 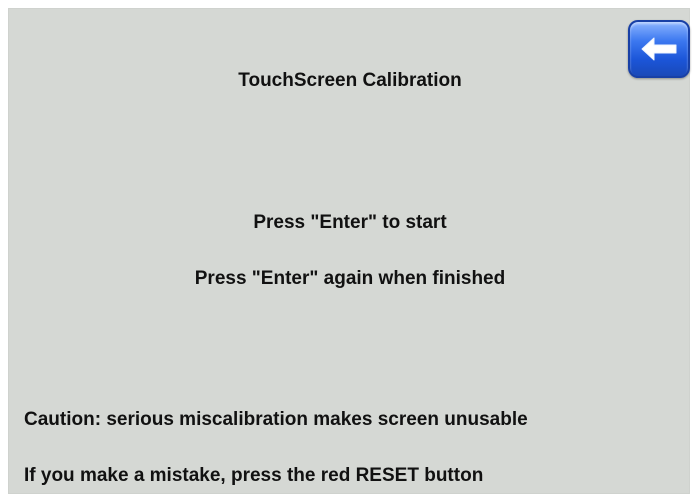 What do you see at coordinates (350, 80) in the screenshot?
I see `page-title: TouchScreen Calibration` at bounding box center [350, 80].